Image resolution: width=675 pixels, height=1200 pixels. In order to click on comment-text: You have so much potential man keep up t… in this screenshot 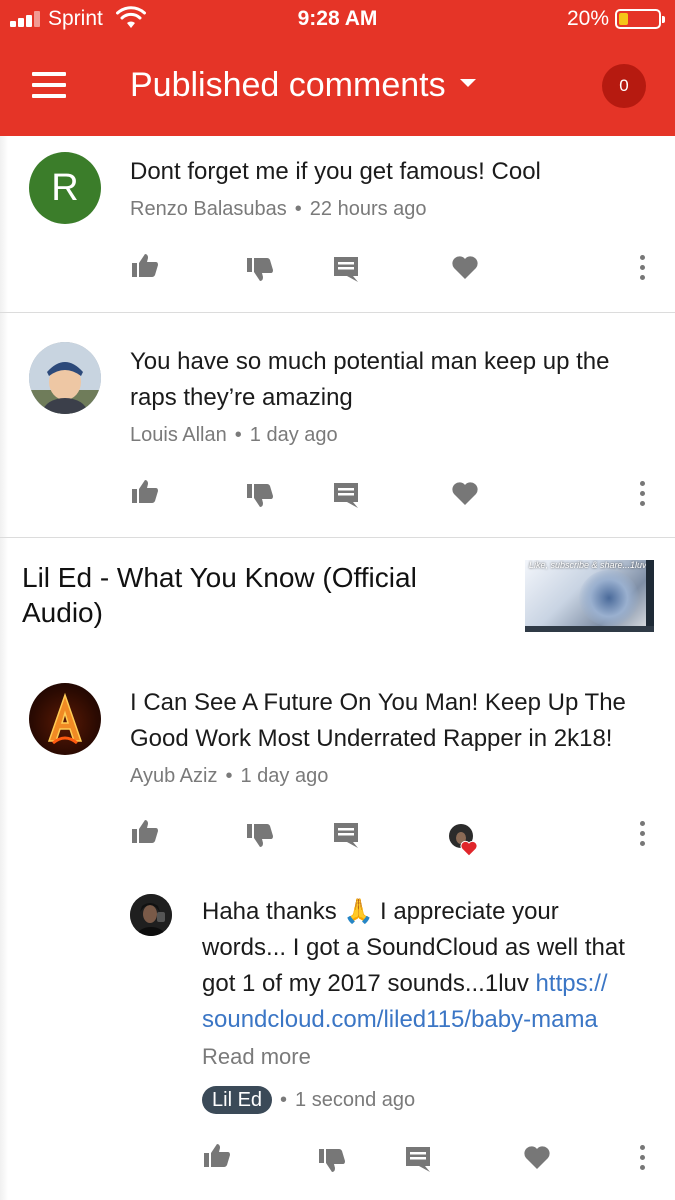, I will do `click(390, 380)`.